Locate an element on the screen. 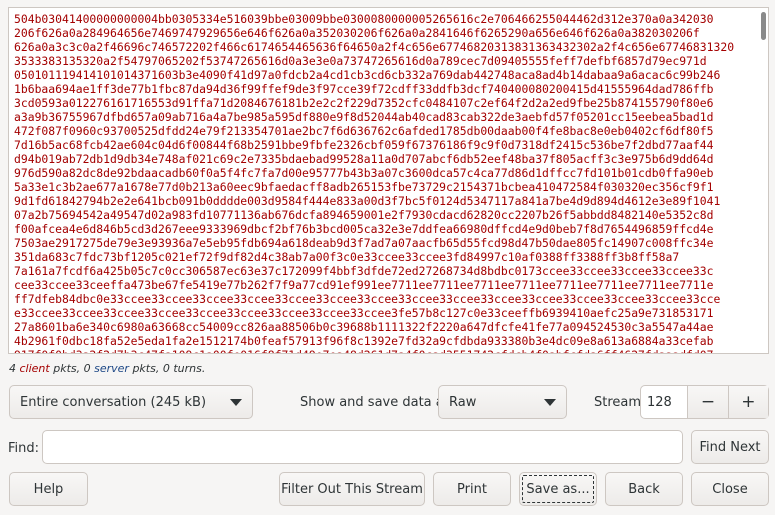 This screenshot has height=515, width=775. server-pkt-count: 0 is located at coordinates (87, 368).